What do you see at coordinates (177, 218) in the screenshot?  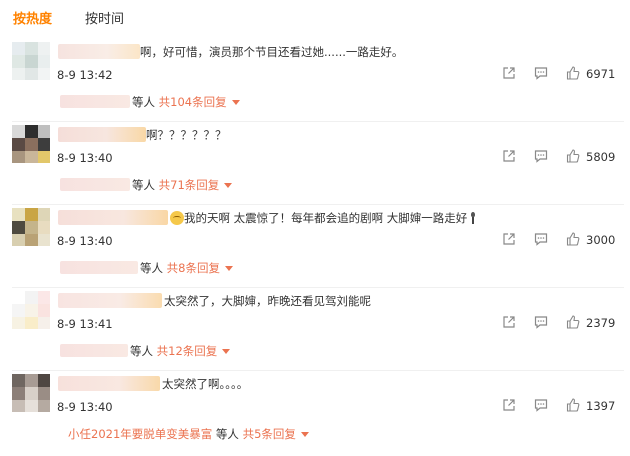 I see `shocked-face-icon` at bounding box center [177, 218].